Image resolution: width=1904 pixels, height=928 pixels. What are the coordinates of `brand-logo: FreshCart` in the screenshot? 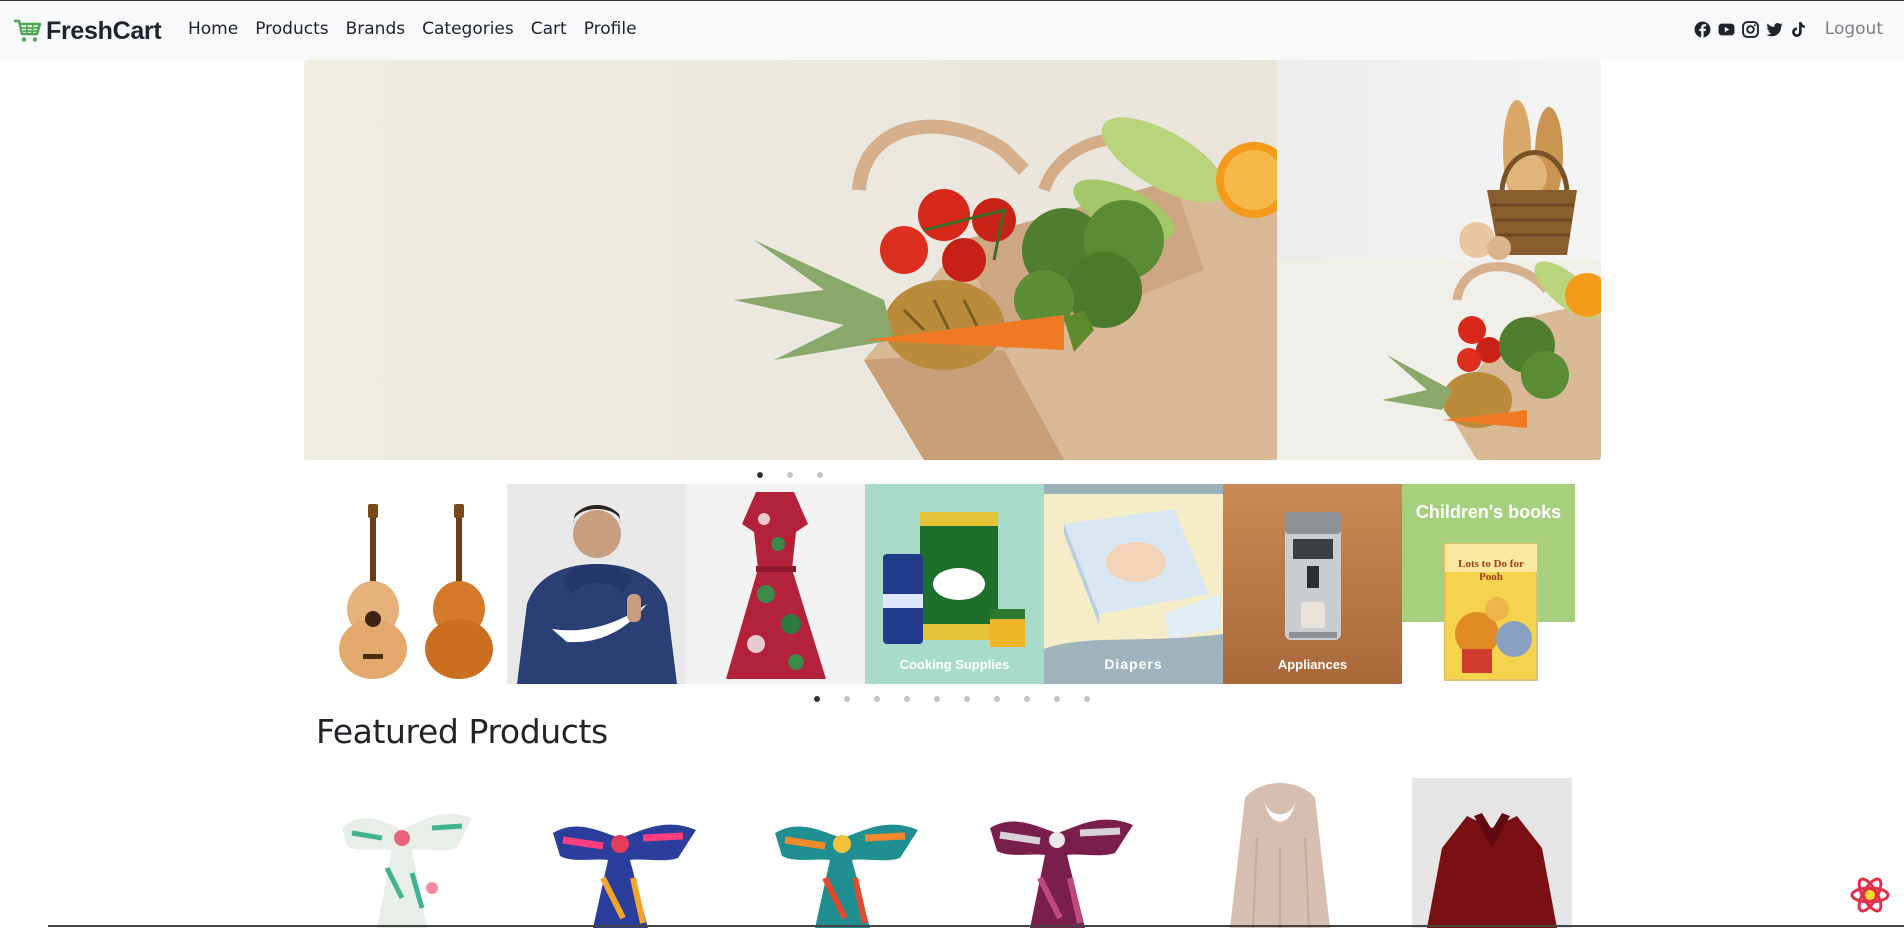 It's located at (87, 31).